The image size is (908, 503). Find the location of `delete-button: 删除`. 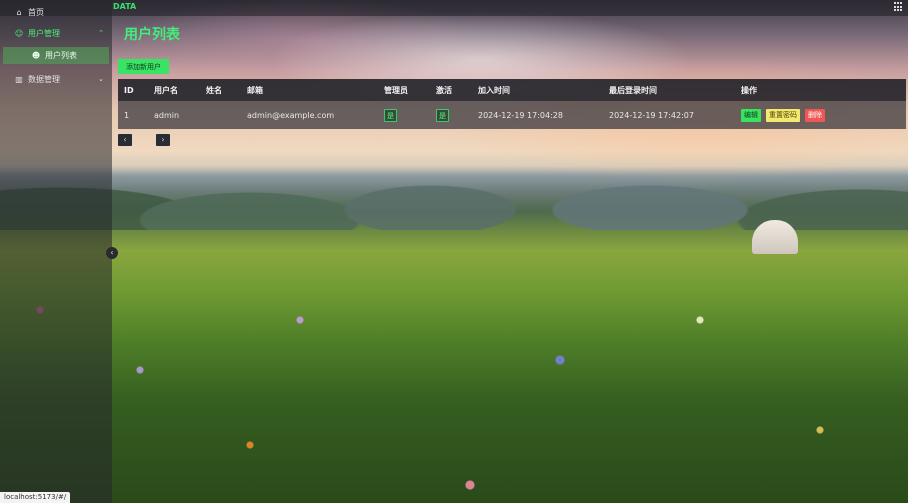

delete-button: 删除 is located at coordinates (815, 115).